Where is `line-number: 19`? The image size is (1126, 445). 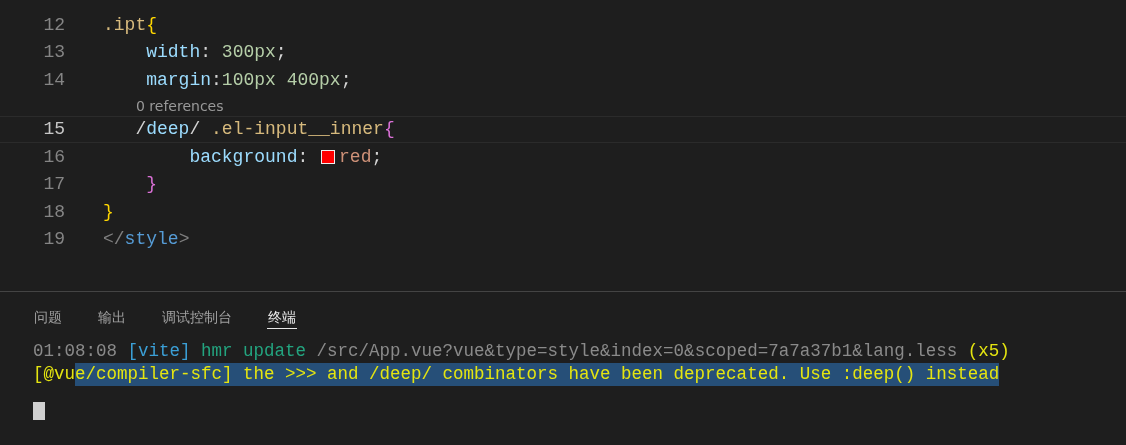 line-number: 19 is located at coordinates (53, 239).